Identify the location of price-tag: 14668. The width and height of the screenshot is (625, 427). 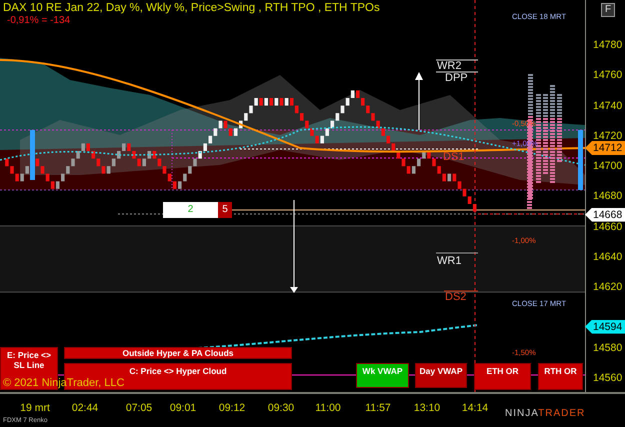
(605, 215).